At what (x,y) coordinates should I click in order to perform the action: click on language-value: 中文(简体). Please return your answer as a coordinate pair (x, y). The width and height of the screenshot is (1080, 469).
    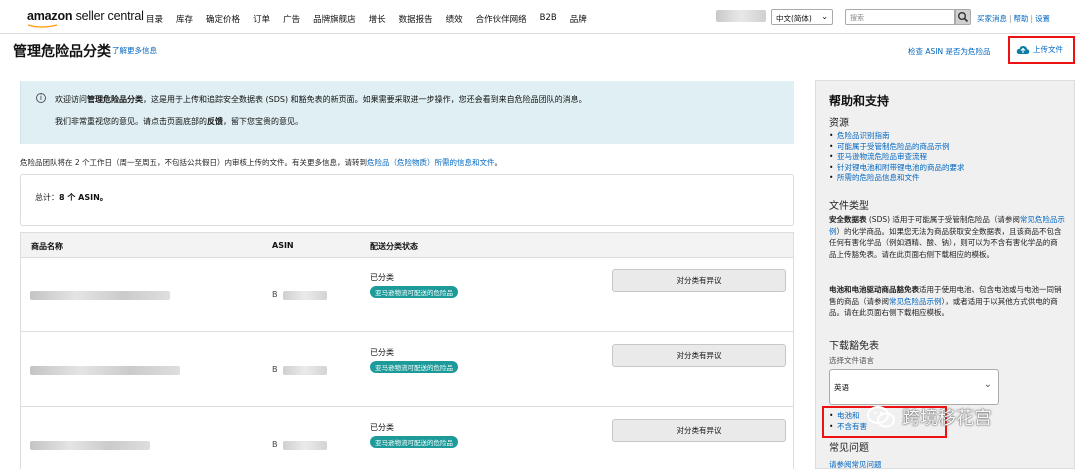
    Looking at the image, I should click on (794, 18).